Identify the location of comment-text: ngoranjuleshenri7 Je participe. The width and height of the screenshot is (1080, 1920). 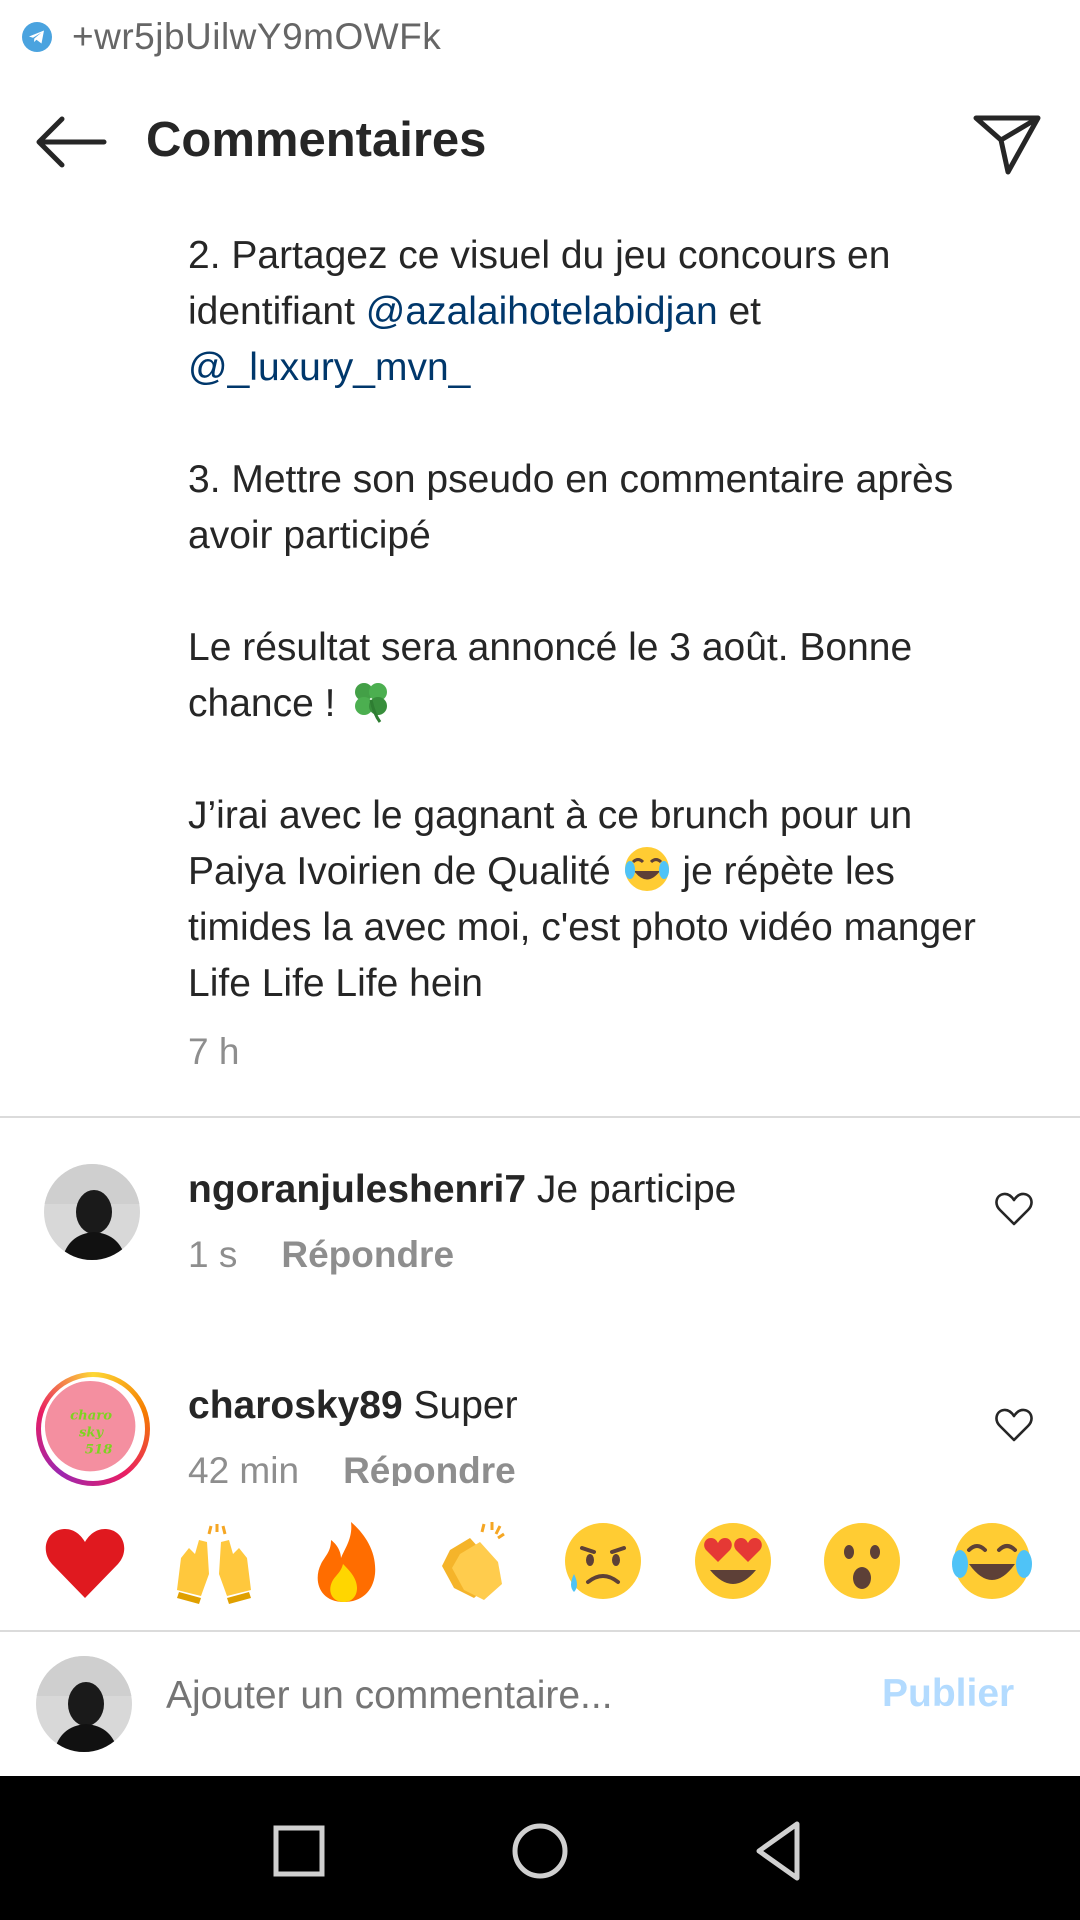
(462, 1189).